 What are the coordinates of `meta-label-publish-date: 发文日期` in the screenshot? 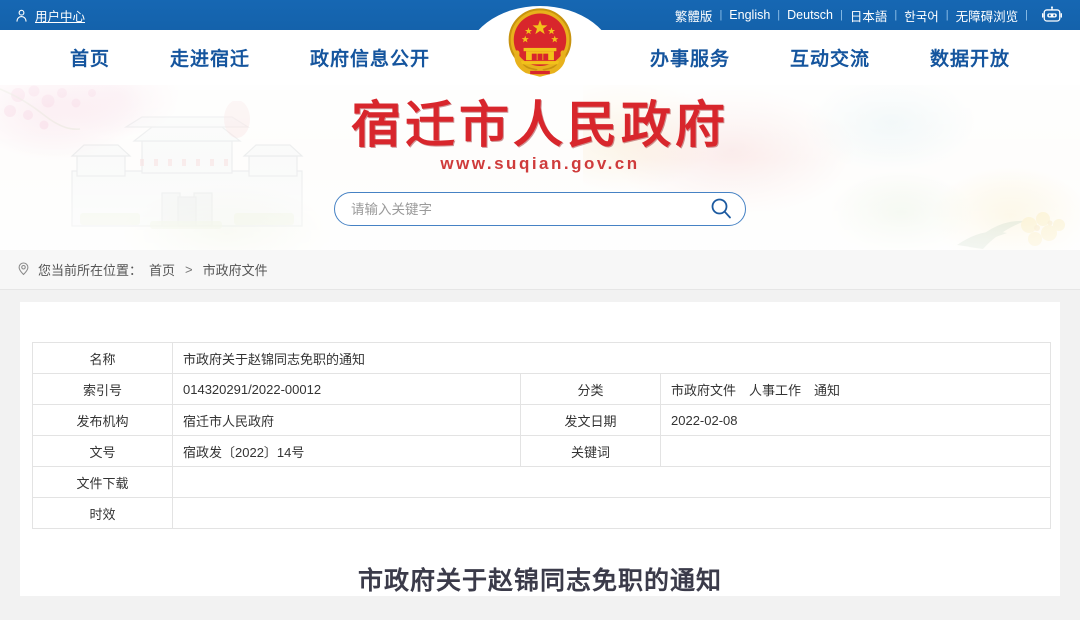 It's located at (590, 420).